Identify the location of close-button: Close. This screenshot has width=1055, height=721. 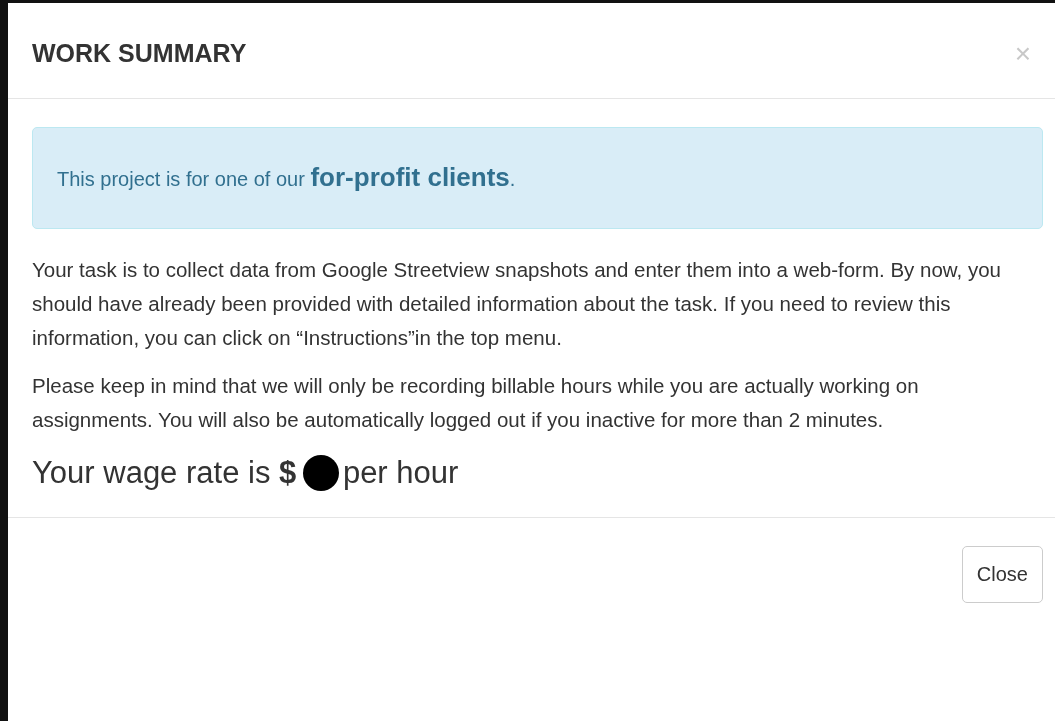
(1002, 574).